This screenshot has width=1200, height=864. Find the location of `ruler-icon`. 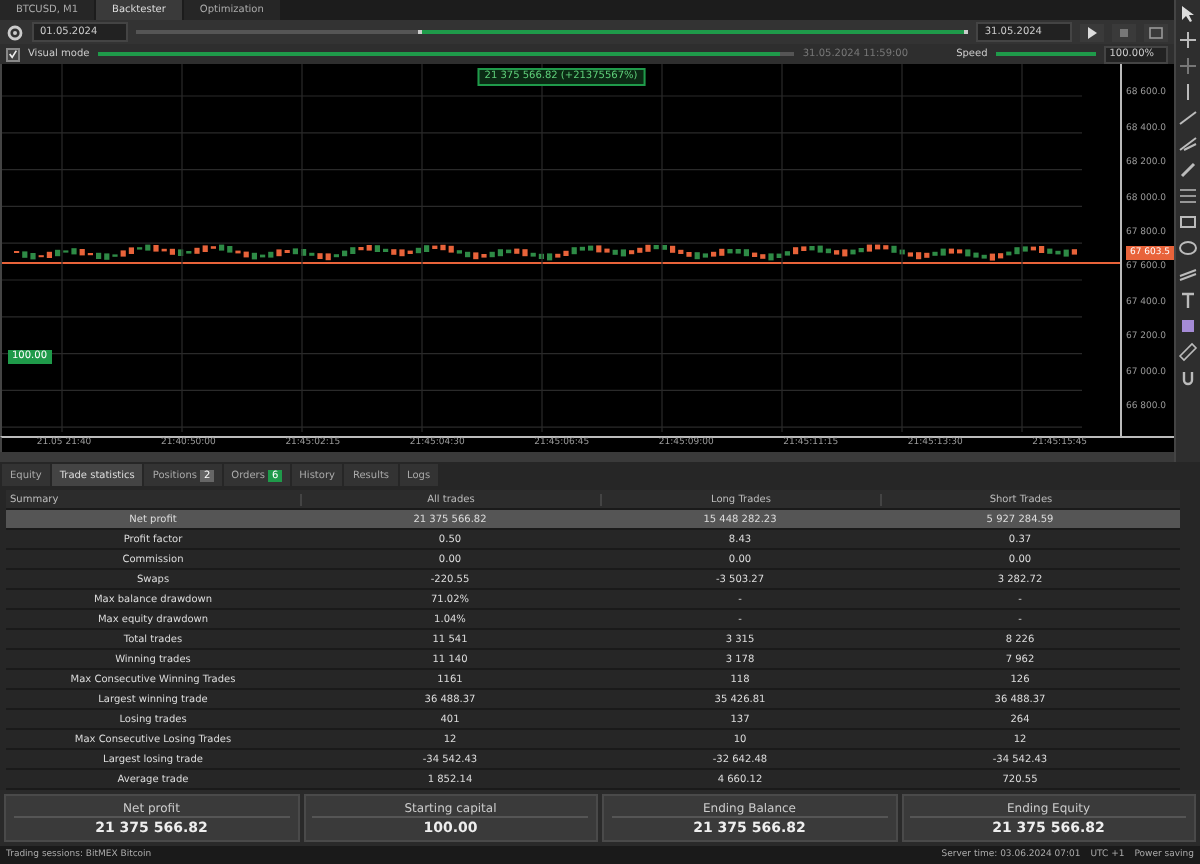

ruler-icon is located at coordinates (1188, 352).